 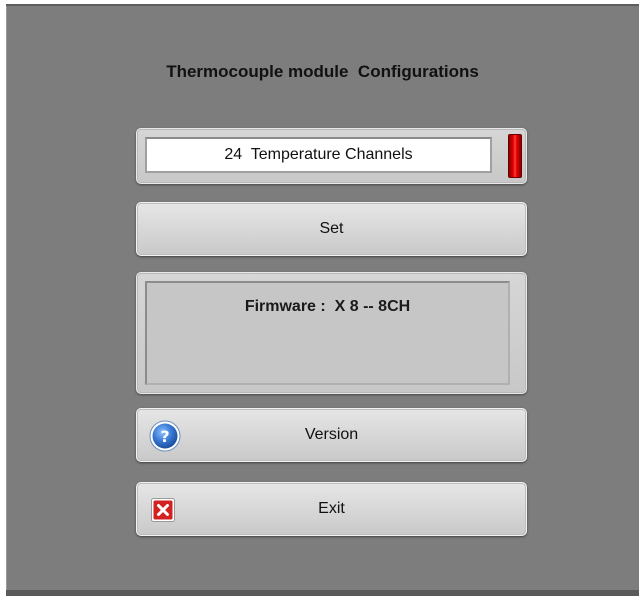 What do you see at coordinates (327, 333) in the screenshot?
I see `firmware-display: Firmware : X 8 -- 8CH` at bounding box center [327, 333].